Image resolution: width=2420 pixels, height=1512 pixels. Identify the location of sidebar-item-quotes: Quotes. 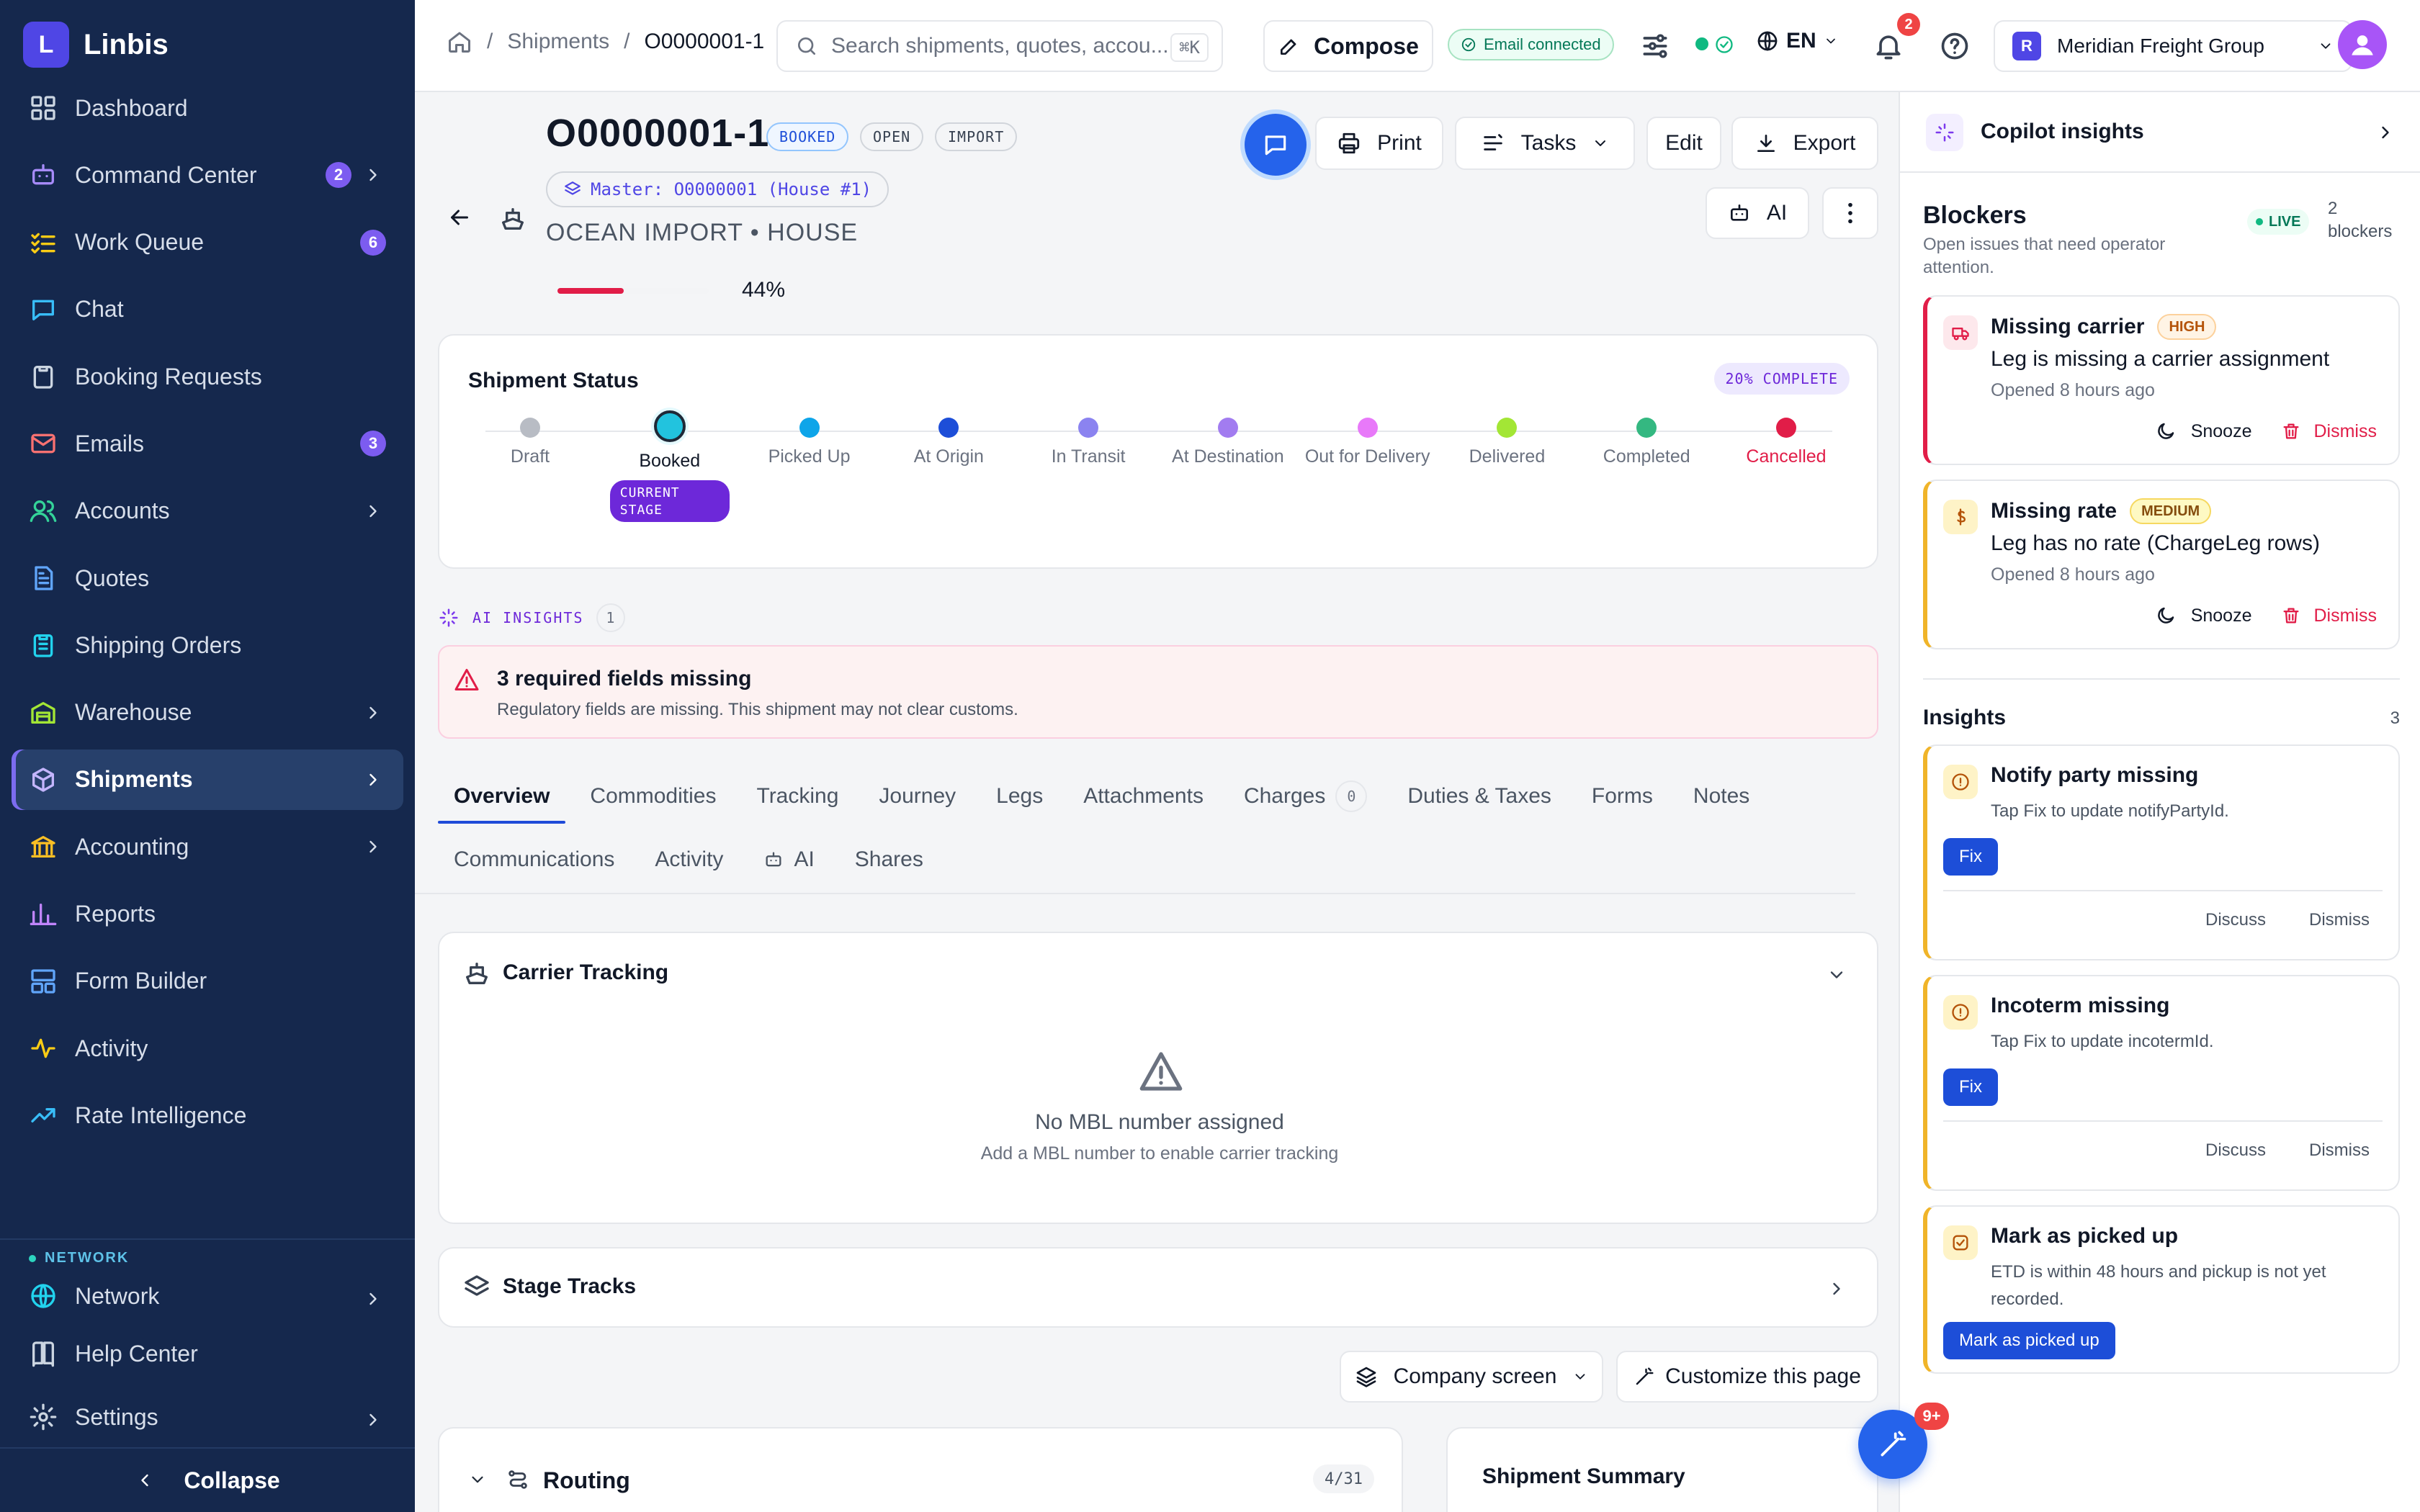
(207, 578).